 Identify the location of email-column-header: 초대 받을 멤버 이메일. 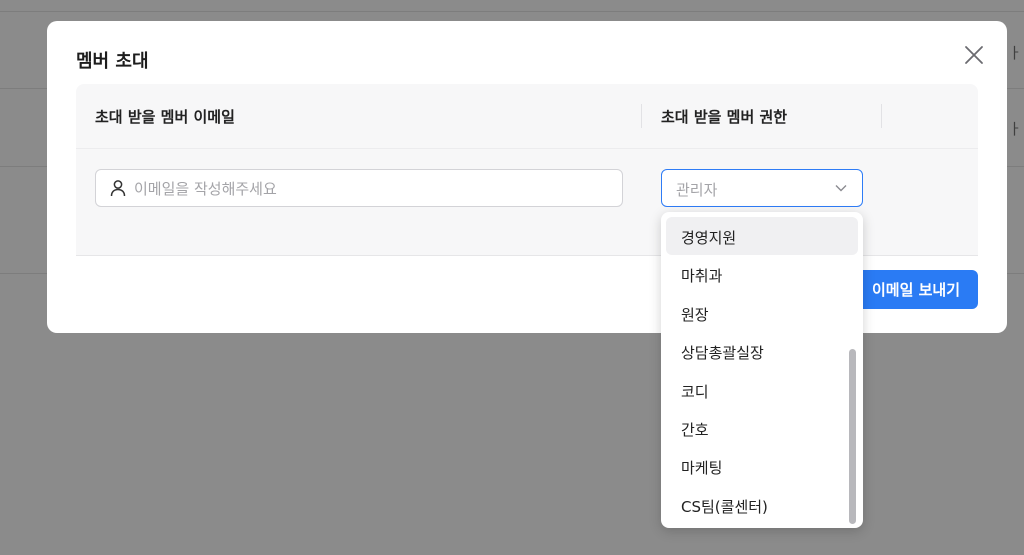
(165, 117).